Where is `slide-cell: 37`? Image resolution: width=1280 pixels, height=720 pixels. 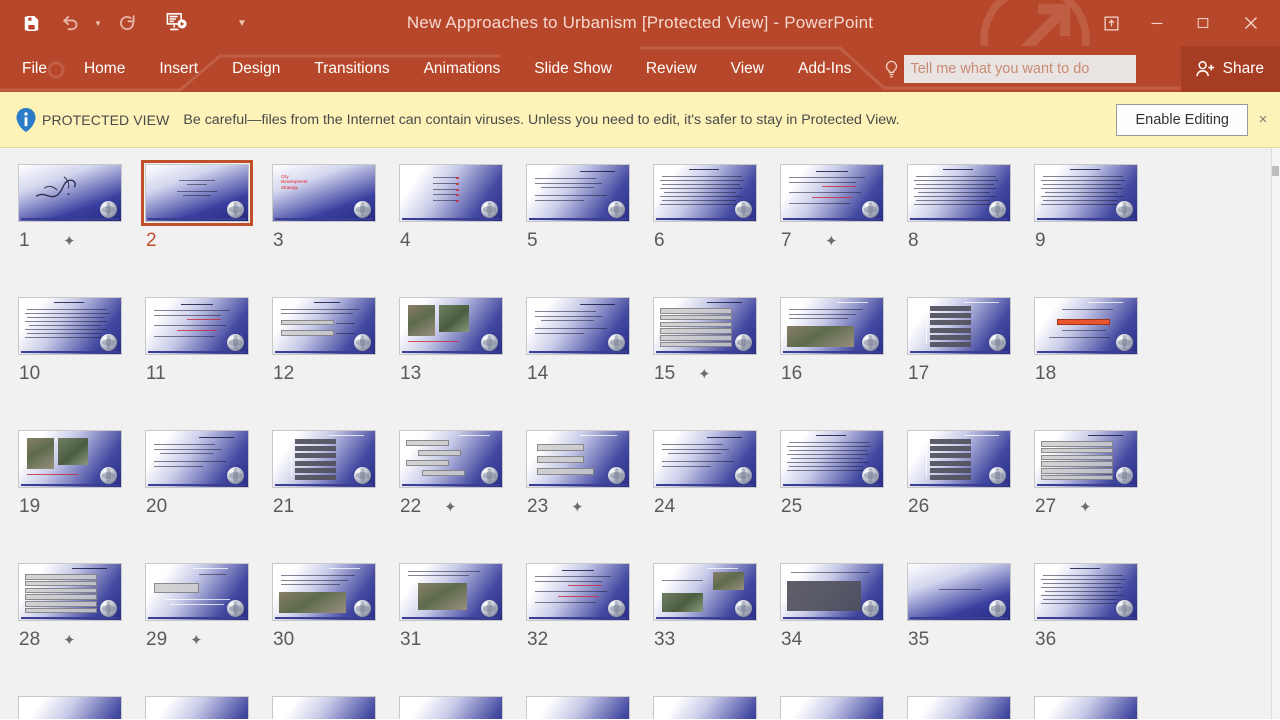
slide-cell: 37 is located at coordinates (77, 705).